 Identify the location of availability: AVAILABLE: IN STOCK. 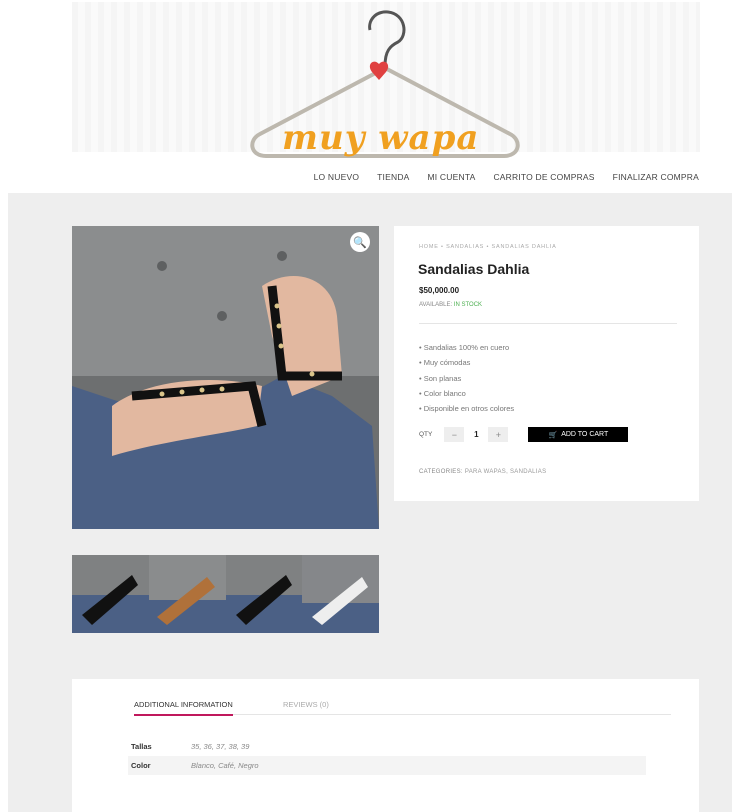
(450, 305).